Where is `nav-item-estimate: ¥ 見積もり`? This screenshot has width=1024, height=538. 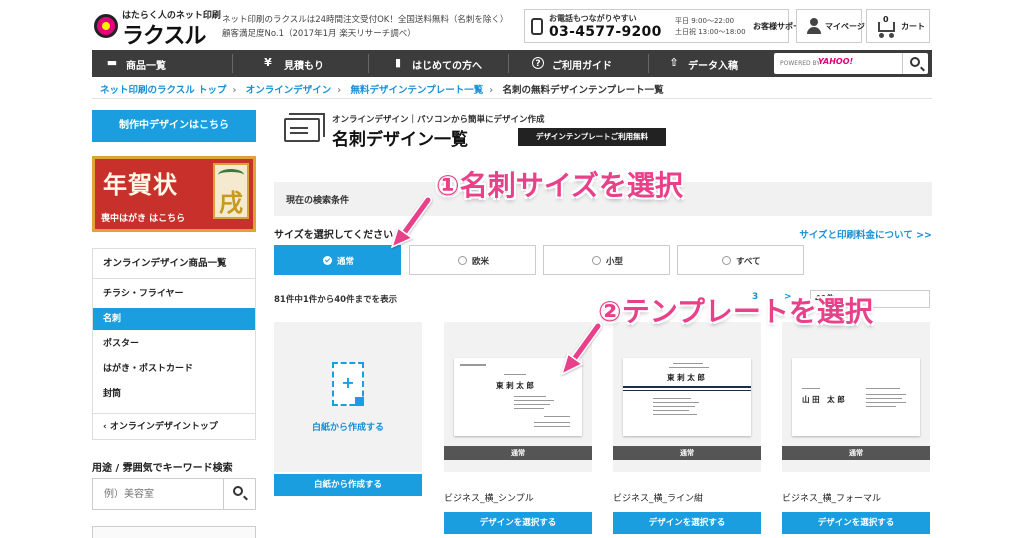
nav-item-estimate: ¥ 見積もり is located at coordinates (301, 63).